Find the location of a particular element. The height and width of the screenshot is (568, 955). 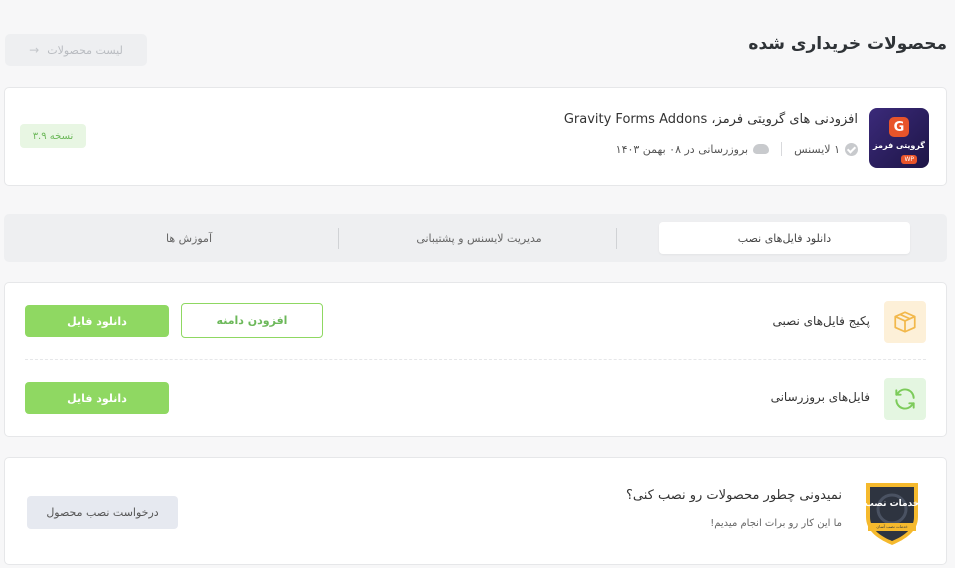

package-box-icon is located at coordinates (905, 322).